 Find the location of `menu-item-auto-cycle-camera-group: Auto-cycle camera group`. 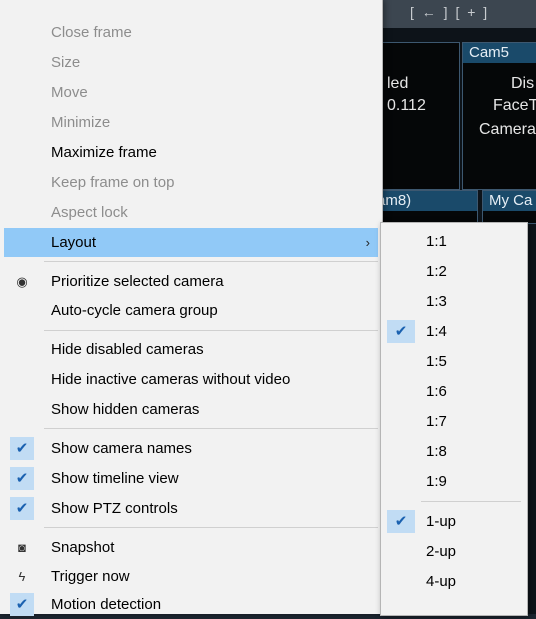

menu-item-auto-cycle-camera-group: Auto-cycle camera group is located at coordinates (191, 310).